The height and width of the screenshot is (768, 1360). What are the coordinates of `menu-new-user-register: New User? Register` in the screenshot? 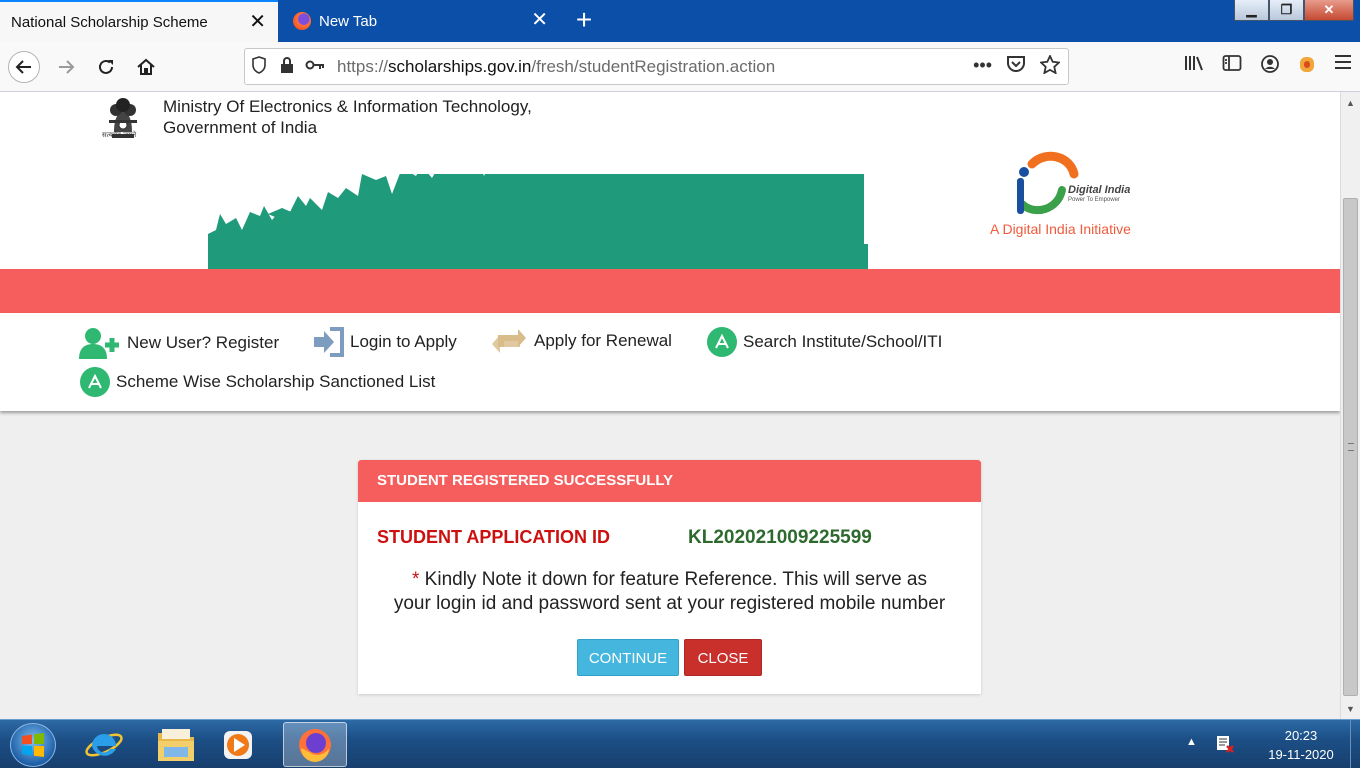 It's located at (179, 343).